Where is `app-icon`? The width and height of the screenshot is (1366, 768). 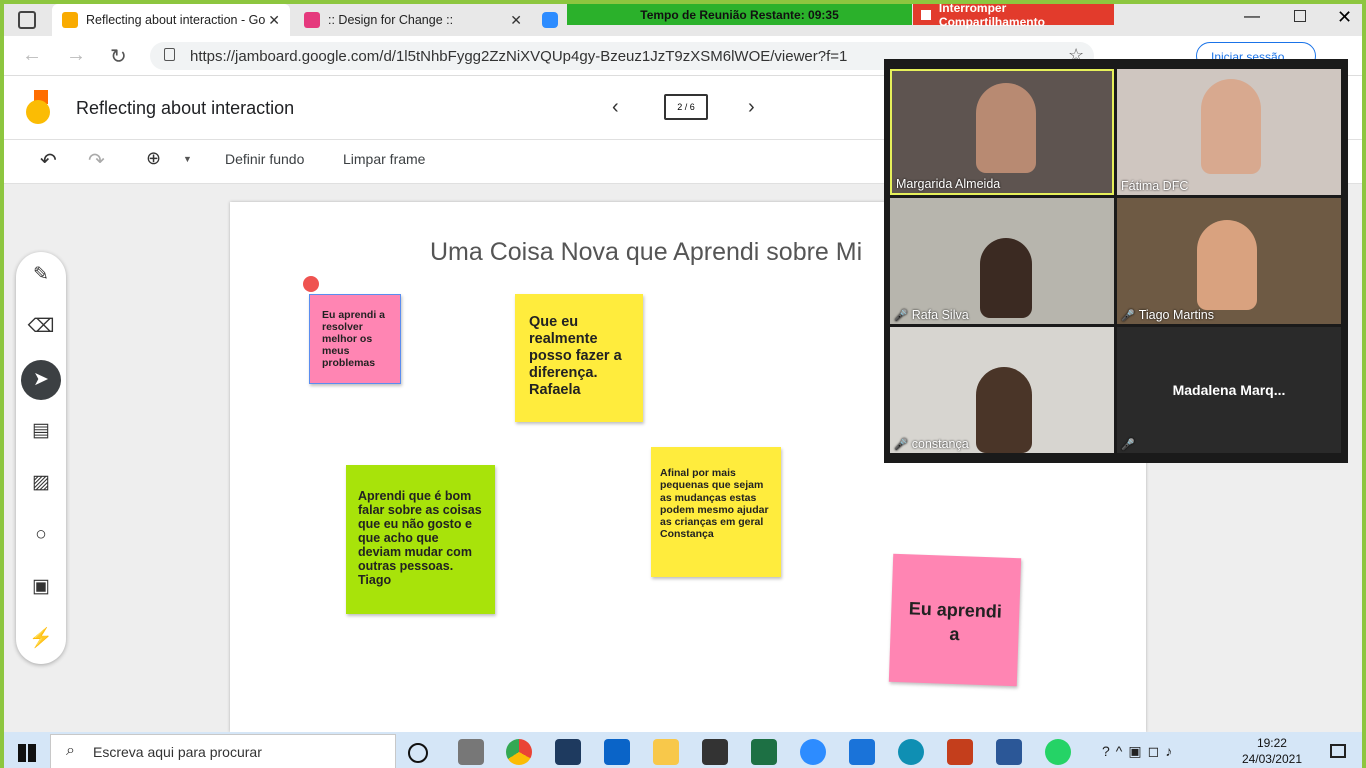 app-icon is located at coordinates (568, 752).